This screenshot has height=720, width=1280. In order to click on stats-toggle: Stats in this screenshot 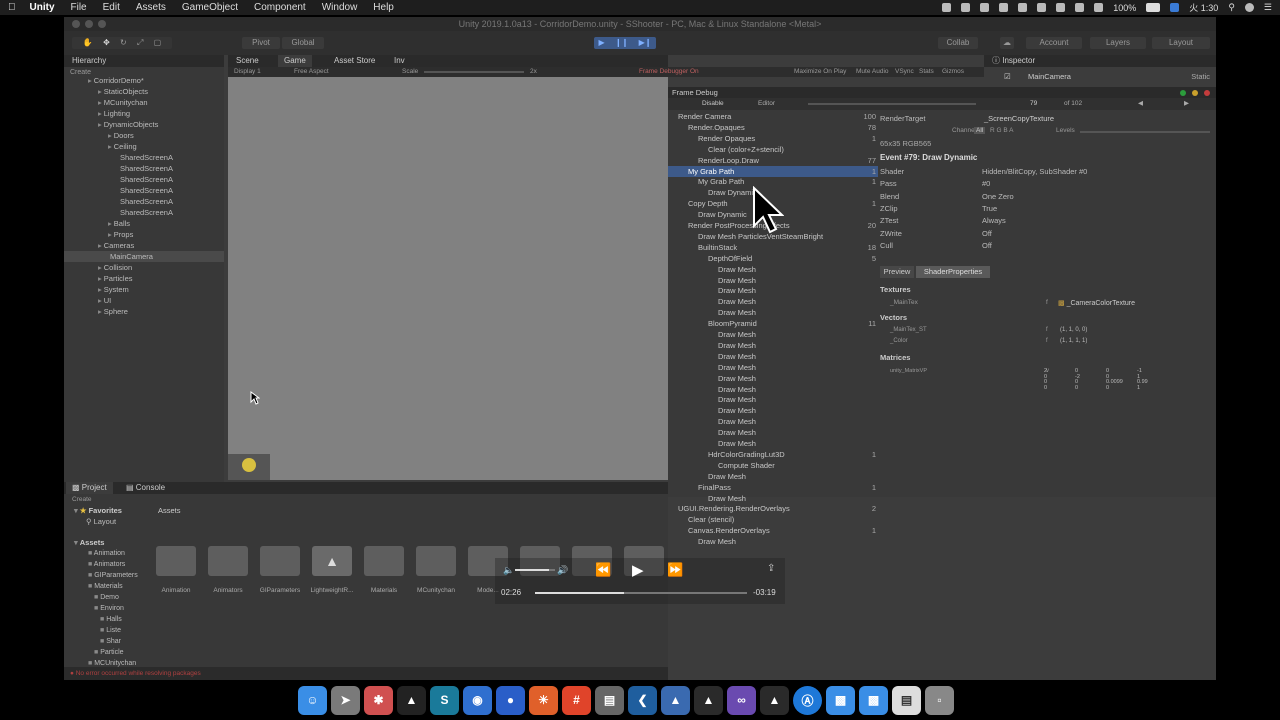, I will do `click(926, 72)`.